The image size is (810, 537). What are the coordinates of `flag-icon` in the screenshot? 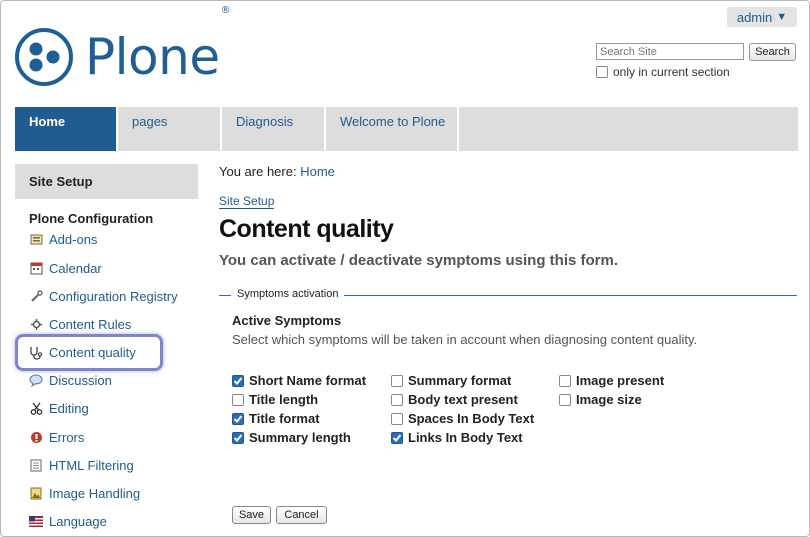 It's located at (36, 522).